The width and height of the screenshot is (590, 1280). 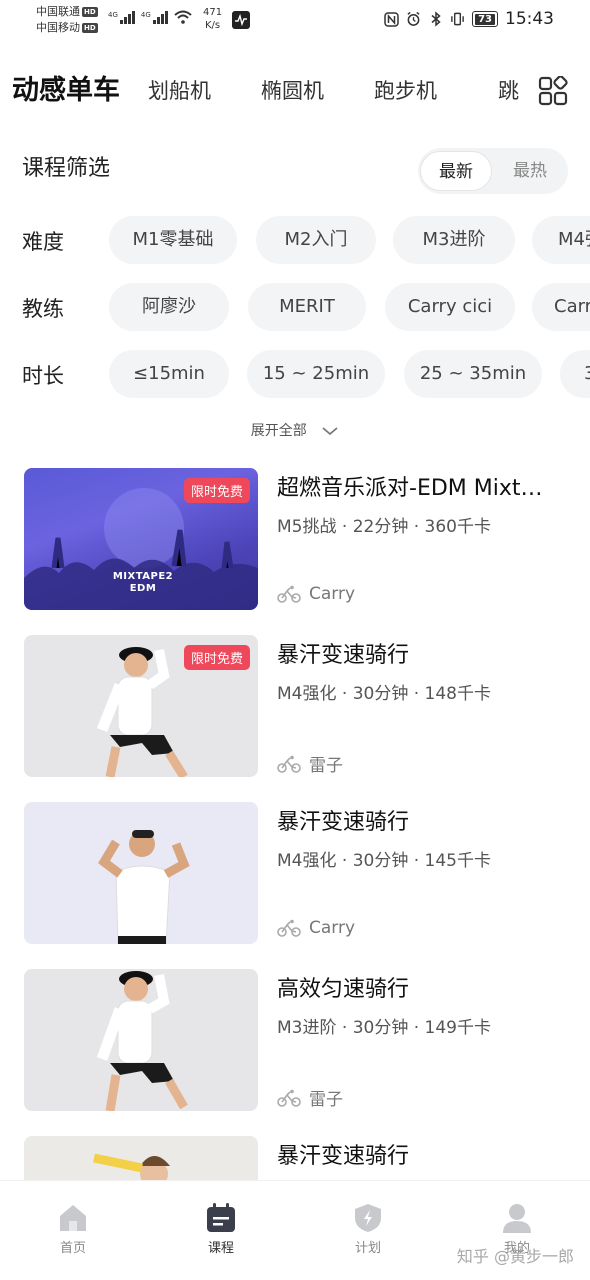 I want to click on shield-icon, so click(x=368, y=1218).